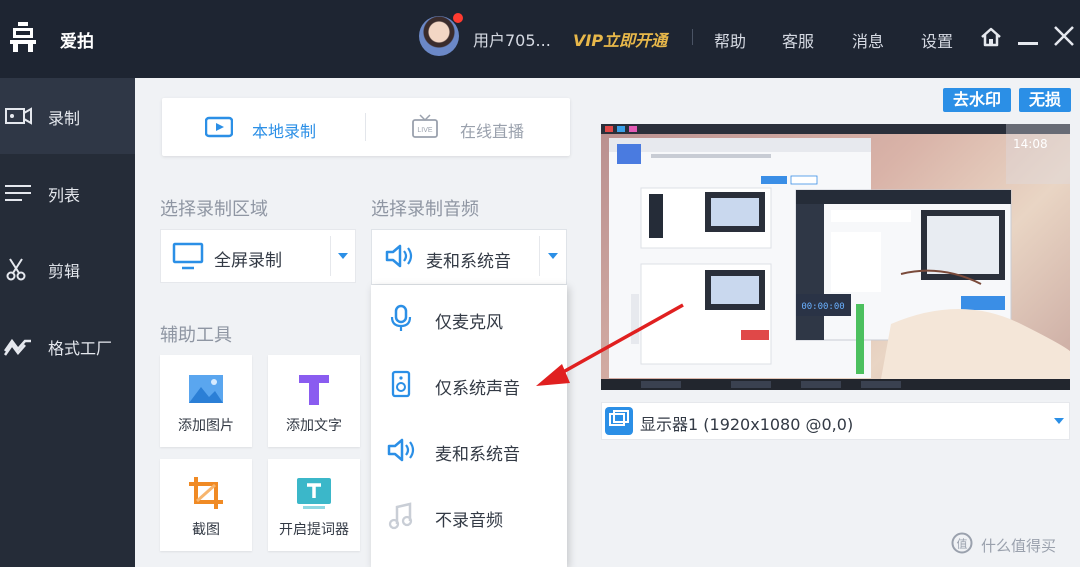  I want to click on monitor-select-value: 显示器1 (1920x1080 @0,0), so click(747, 424).